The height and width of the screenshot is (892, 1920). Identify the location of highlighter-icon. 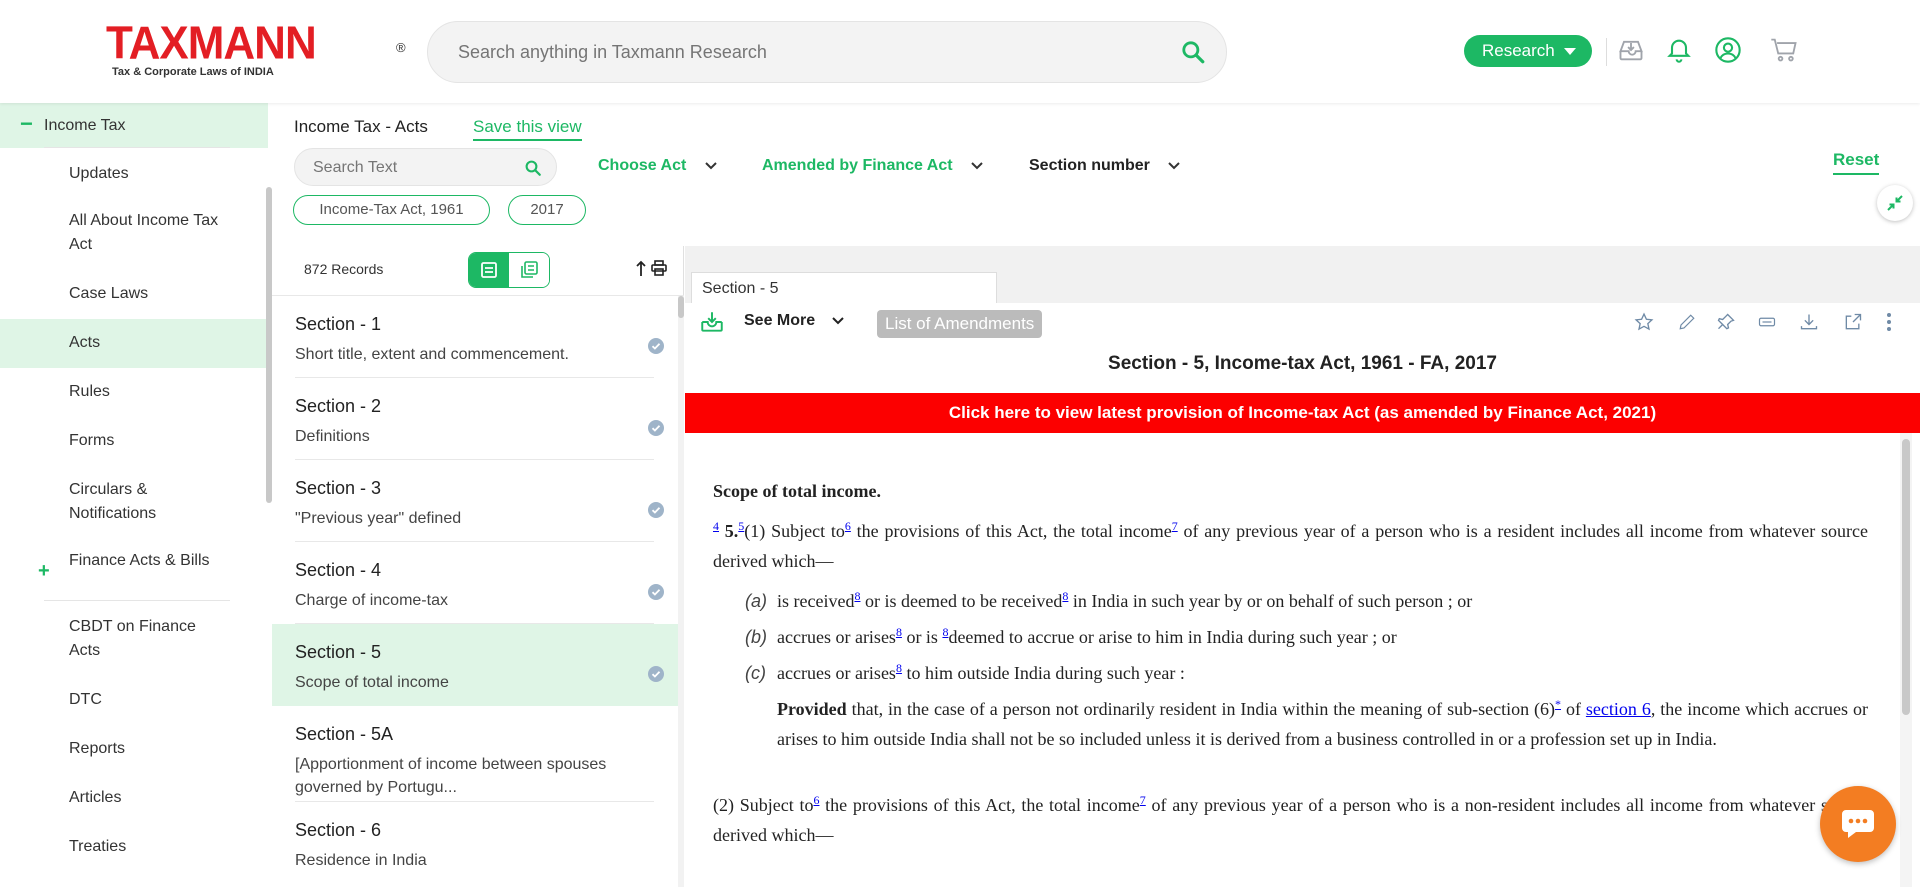
(1767, 324).